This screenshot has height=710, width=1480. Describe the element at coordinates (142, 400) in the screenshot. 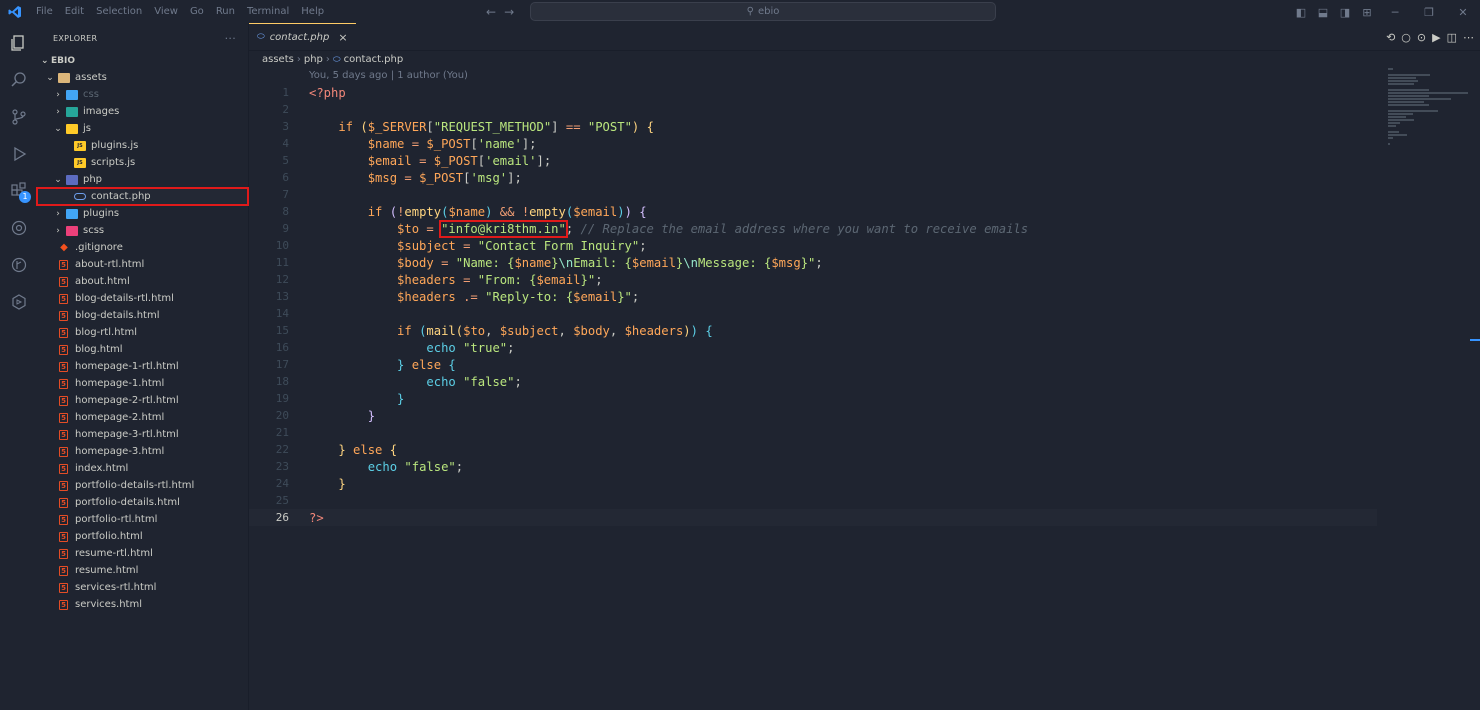

I see `file-item: 5 homepage-2-rtl.html` at that location.